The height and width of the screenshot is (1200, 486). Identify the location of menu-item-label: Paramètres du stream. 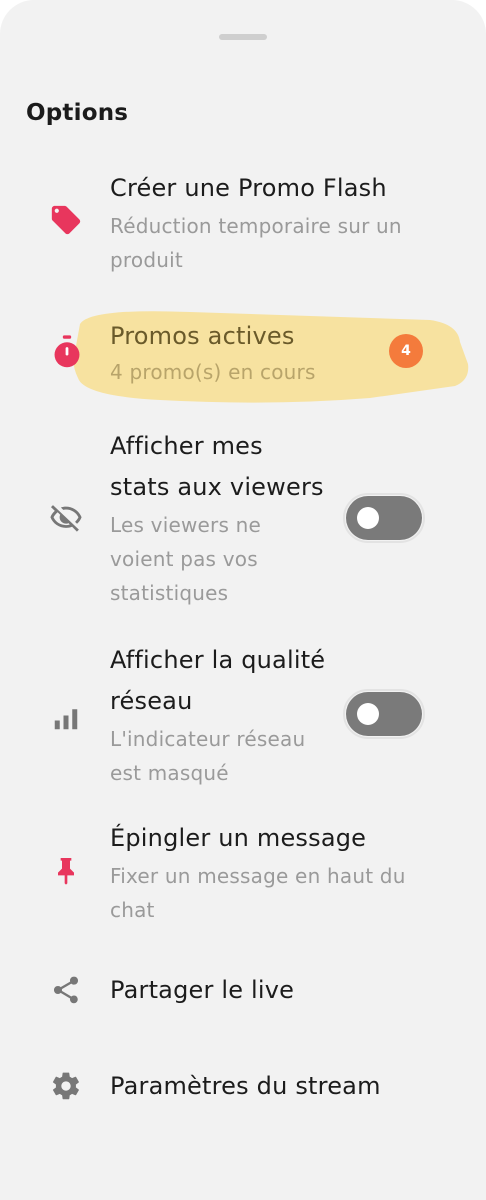
(245, 1086).